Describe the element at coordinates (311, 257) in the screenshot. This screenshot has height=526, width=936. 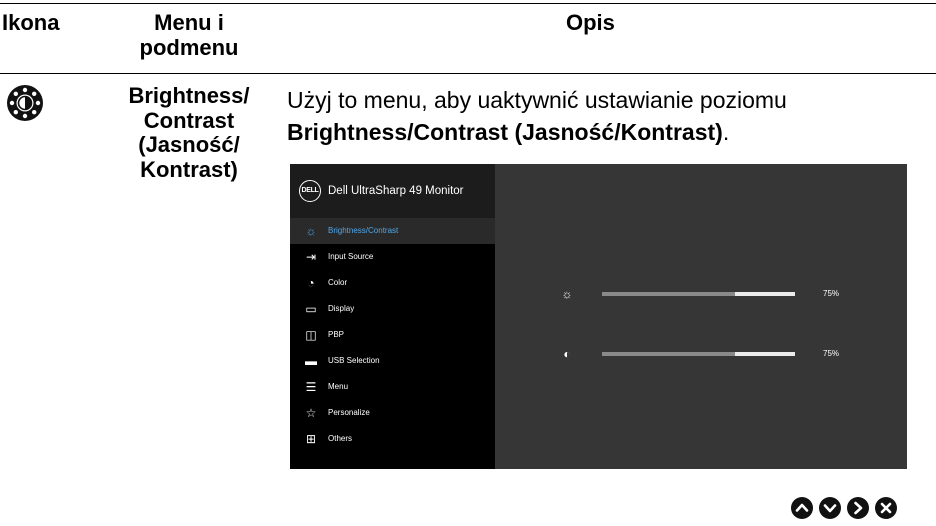
I see `input-source-icon: ⇥` at that location.